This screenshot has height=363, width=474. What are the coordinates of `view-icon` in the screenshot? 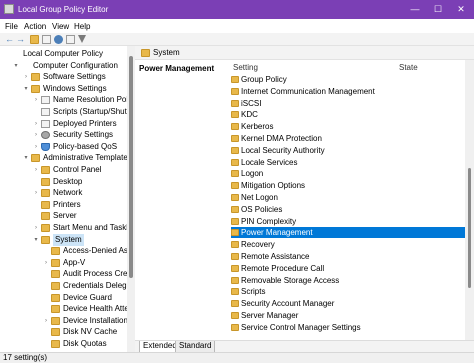 It's located at (70, 39).